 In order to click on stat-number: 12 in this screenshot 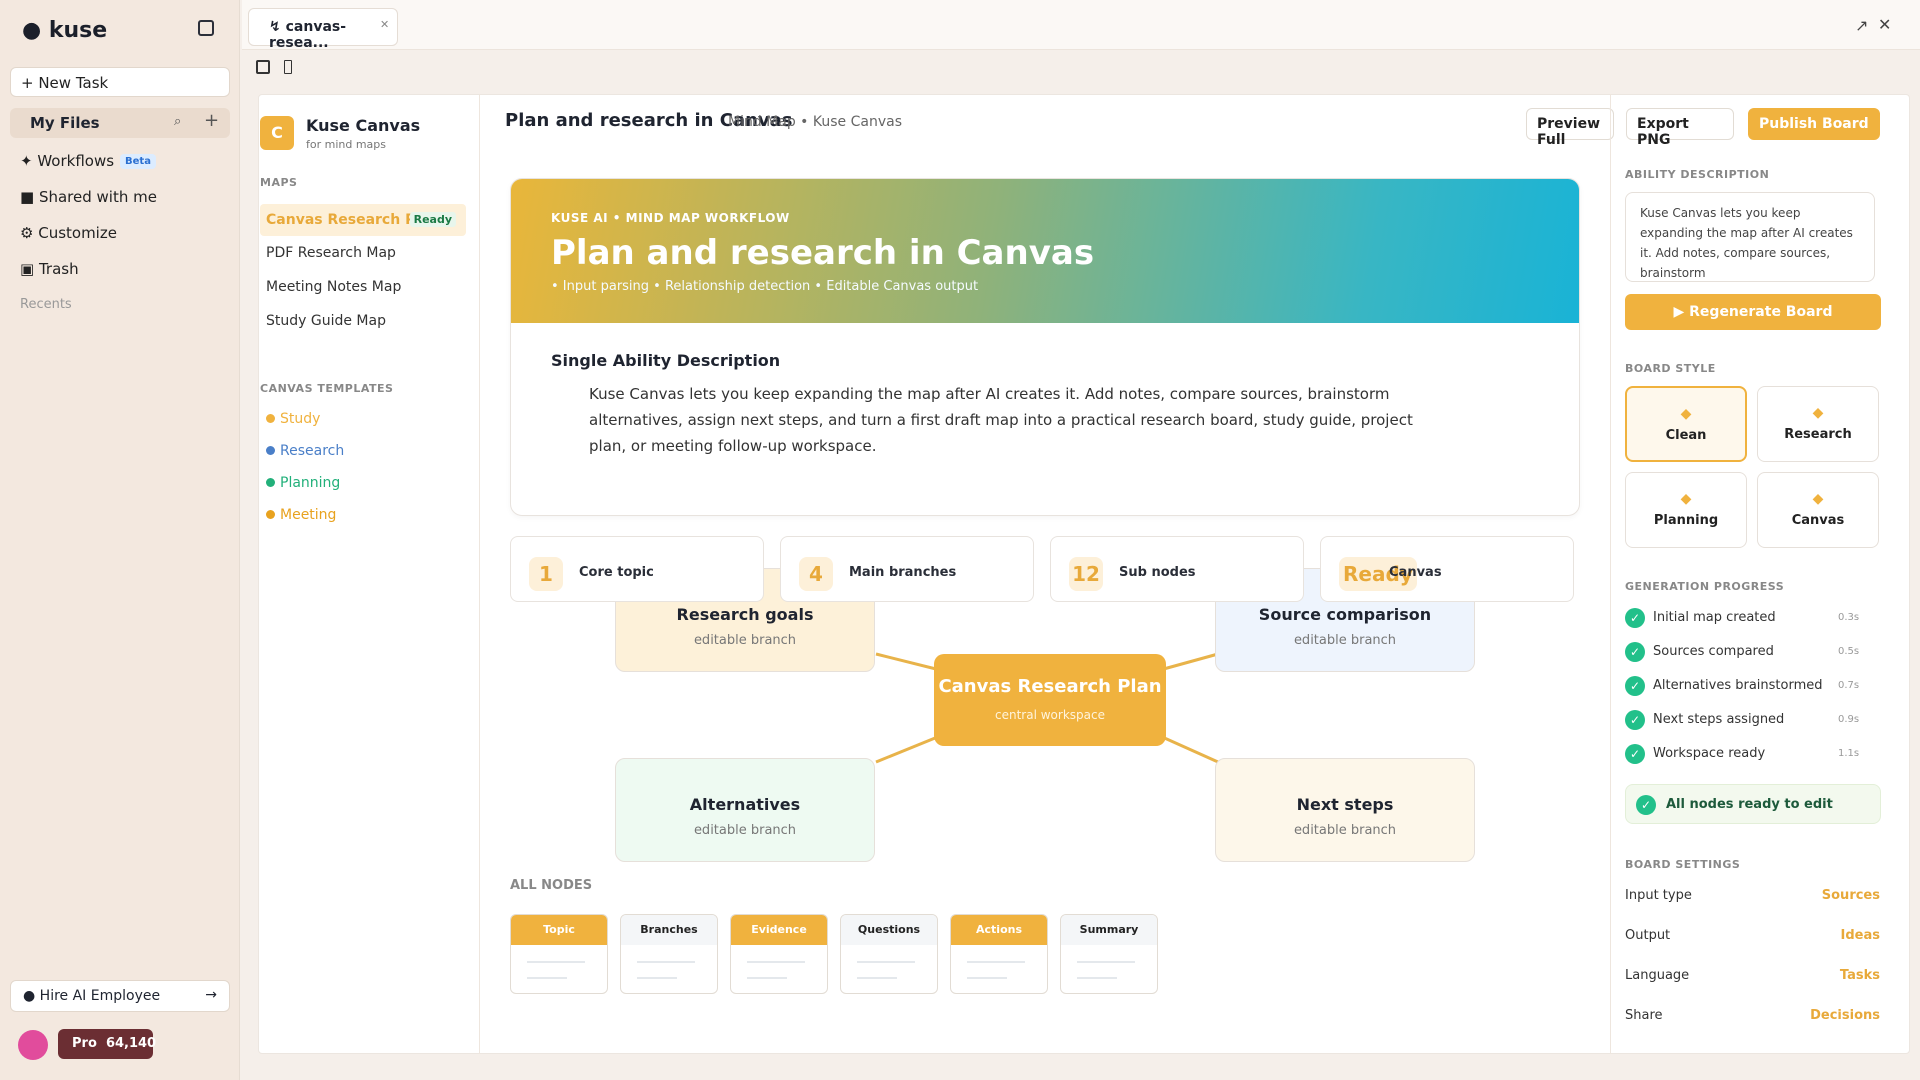, I will do `click(1086, 574)`.